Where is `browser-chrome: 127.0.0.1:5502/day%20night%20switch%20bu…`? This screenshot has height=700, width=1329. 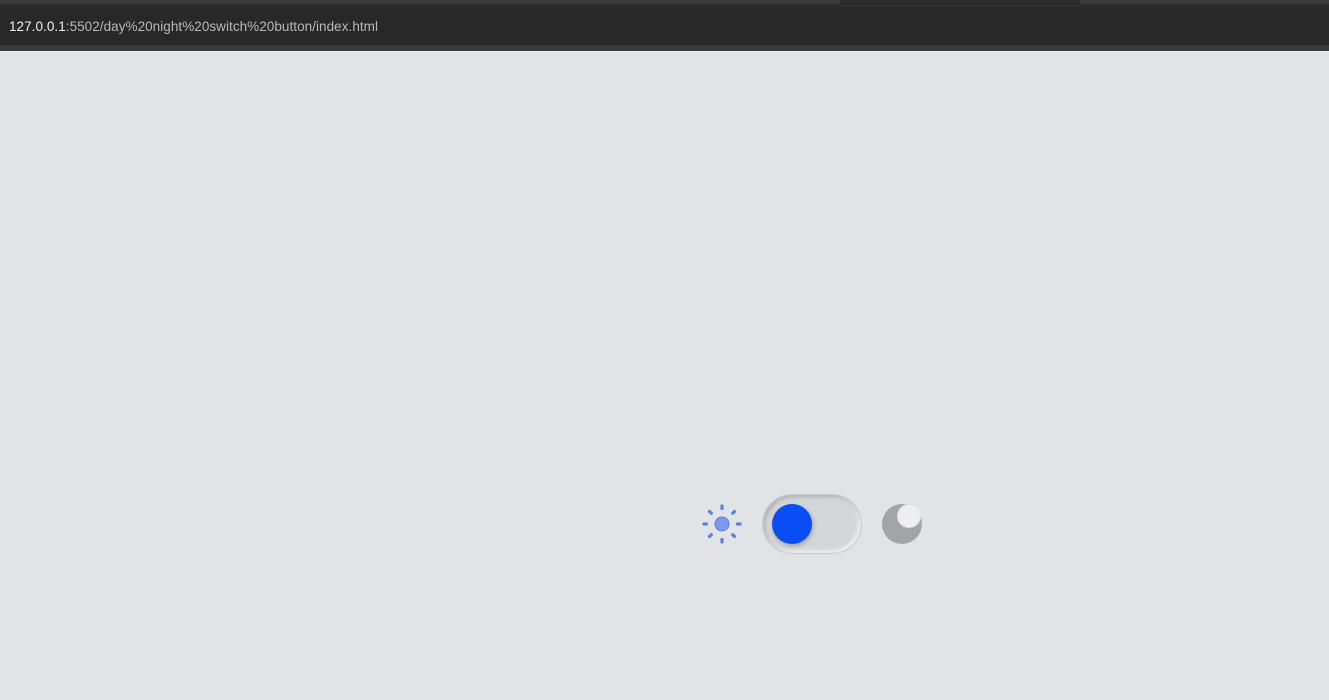 browser-chrome: 127.0.0.1:5502/day%20night%20switch%20bu… is located at coordinates (664, 25).